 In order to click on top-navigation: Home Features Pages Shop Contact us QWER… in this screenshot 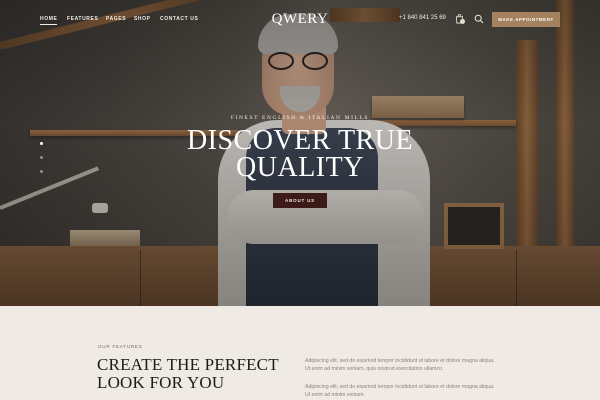, I will do `click(300, 20)`.